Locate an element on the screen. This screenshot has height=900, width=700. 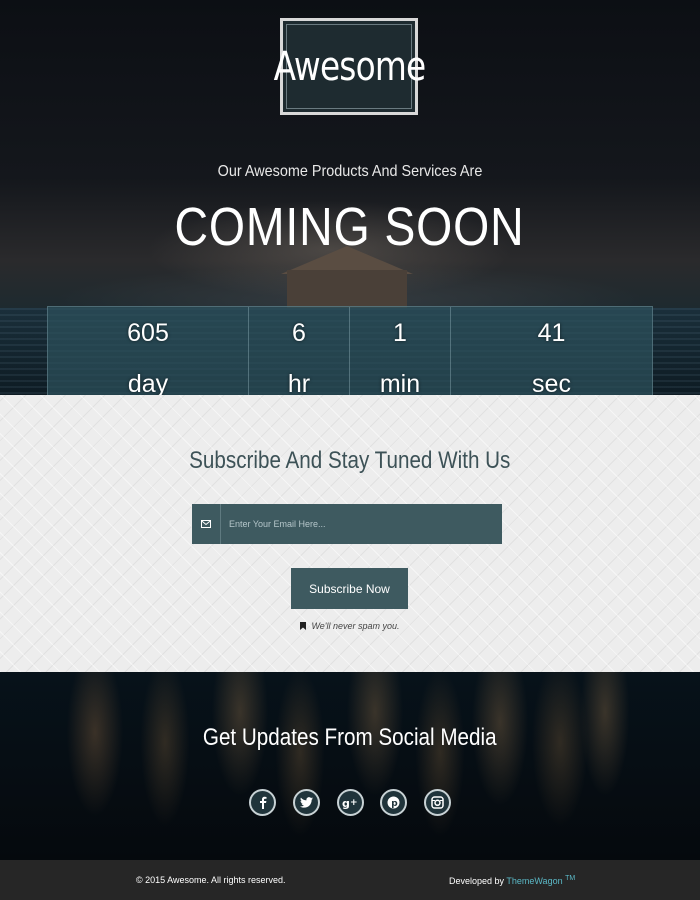
social-title-text: Get Updates From Social Media is located at coordinates (350, 737).